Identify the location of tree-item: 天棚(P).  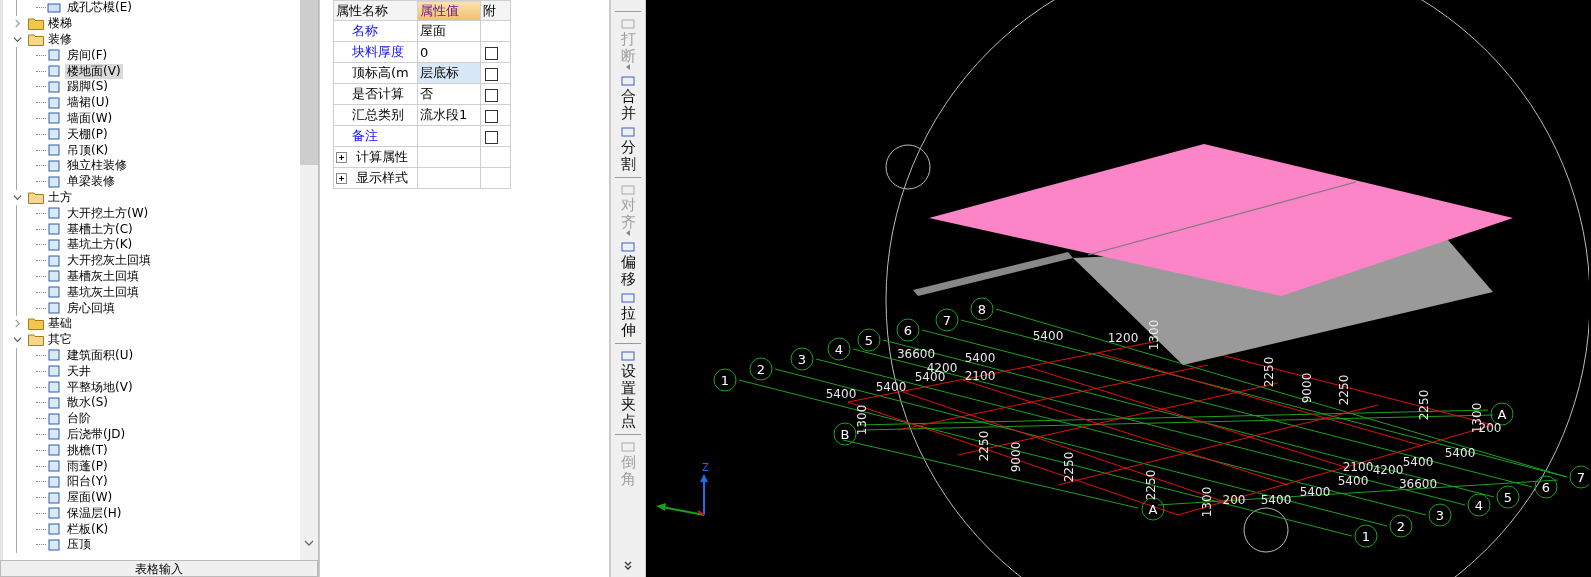
(87, 134).